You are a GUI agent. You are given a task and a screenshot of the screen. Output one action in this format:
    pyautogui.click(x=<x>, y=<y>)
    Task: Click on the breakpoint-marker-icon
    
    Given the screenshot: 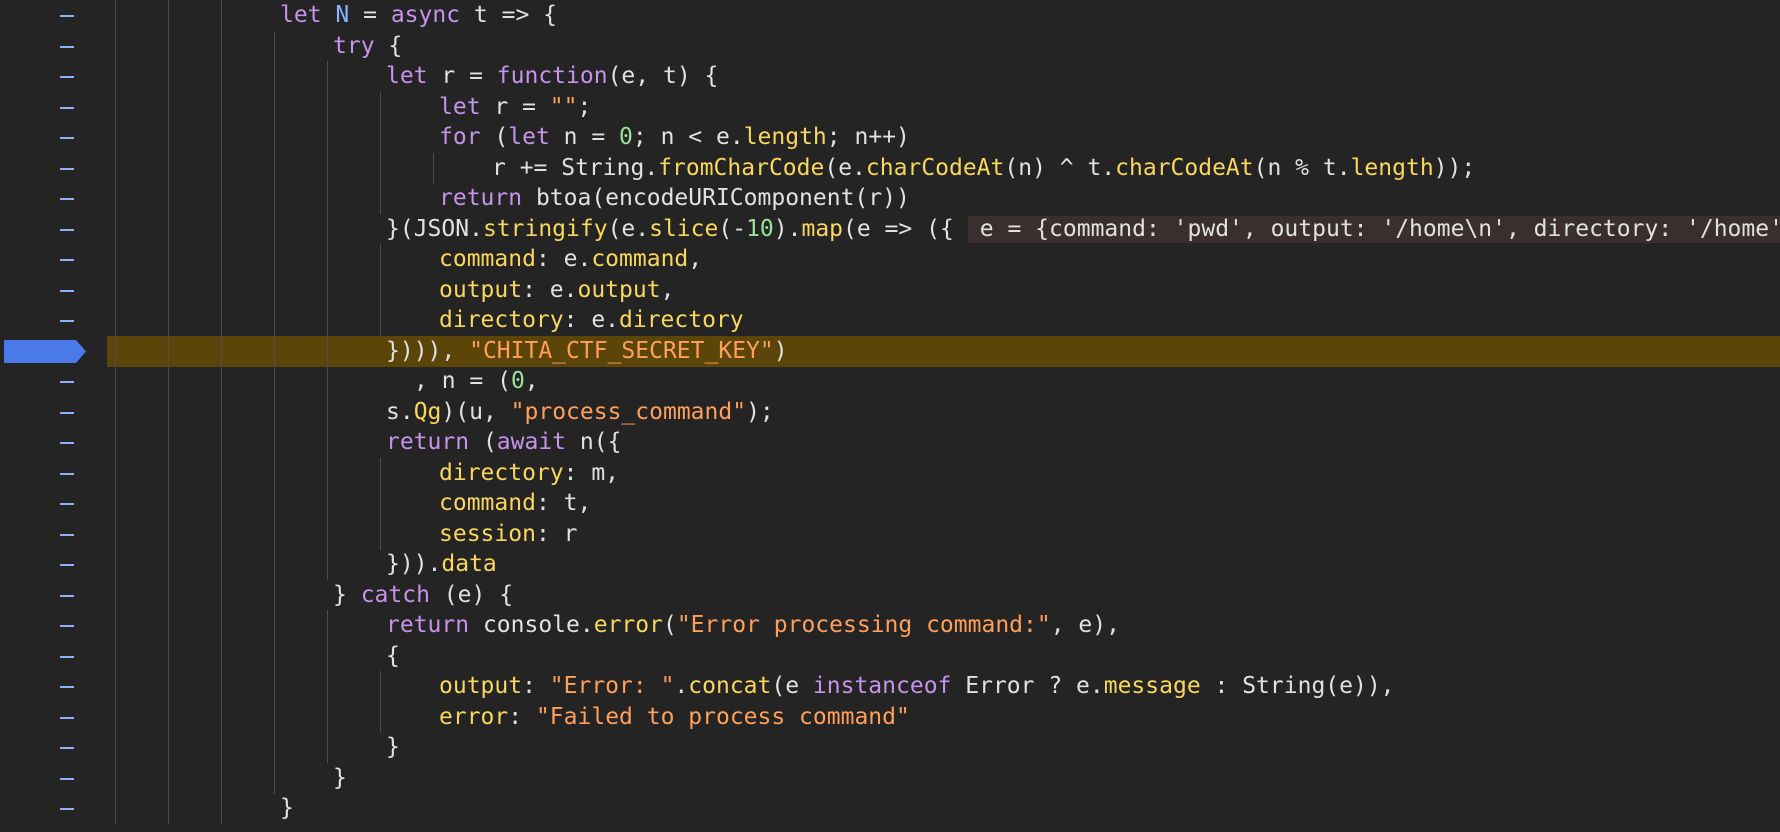 What is the action you would take?
    pyautogui.click(x=44, y=351)
    